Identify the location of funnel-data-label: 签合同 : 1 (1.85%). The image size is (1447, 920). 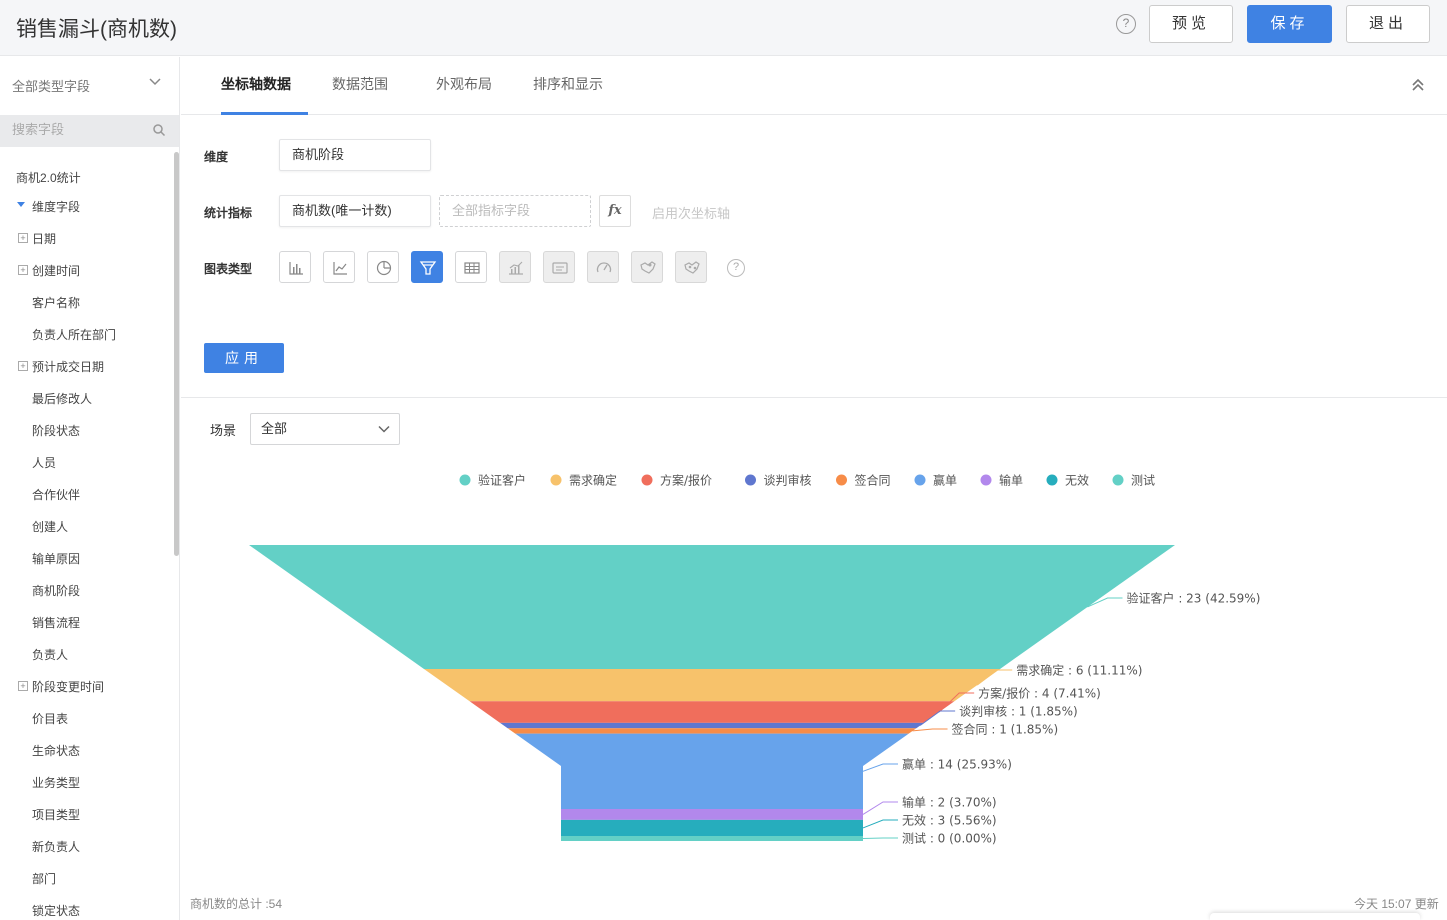
(1005, 729).